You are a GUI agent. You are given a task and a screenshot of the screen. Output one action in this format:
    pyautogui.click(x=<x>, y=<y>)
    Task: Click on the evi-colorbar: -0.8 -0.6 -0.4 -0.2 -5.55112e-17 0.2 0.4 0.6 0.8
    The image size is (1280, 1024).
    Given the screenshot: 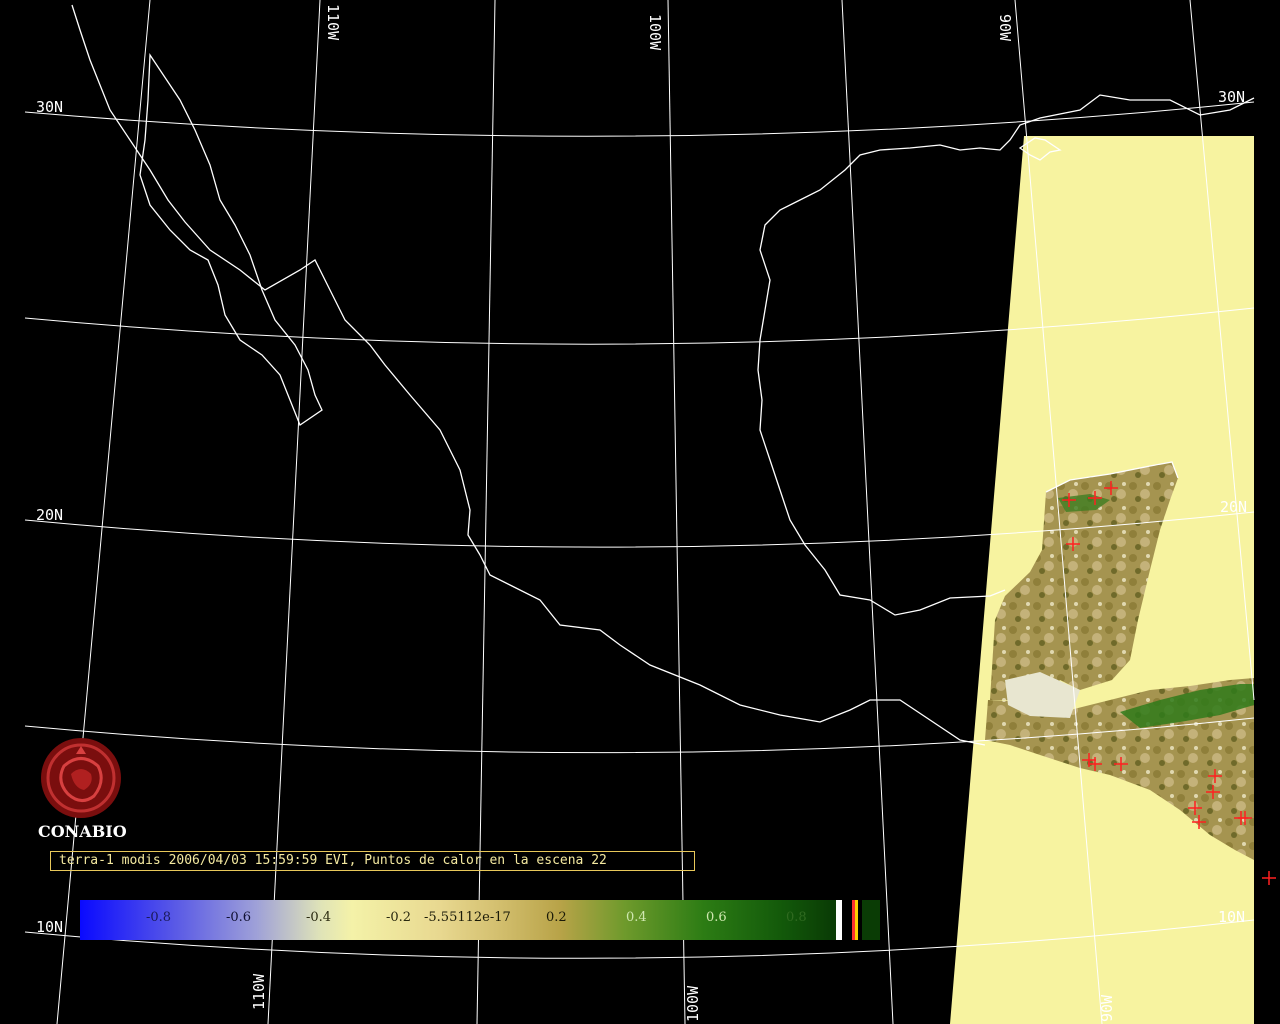 What is the action you would take?
    pyautogui.click(x=480, y=920)
    